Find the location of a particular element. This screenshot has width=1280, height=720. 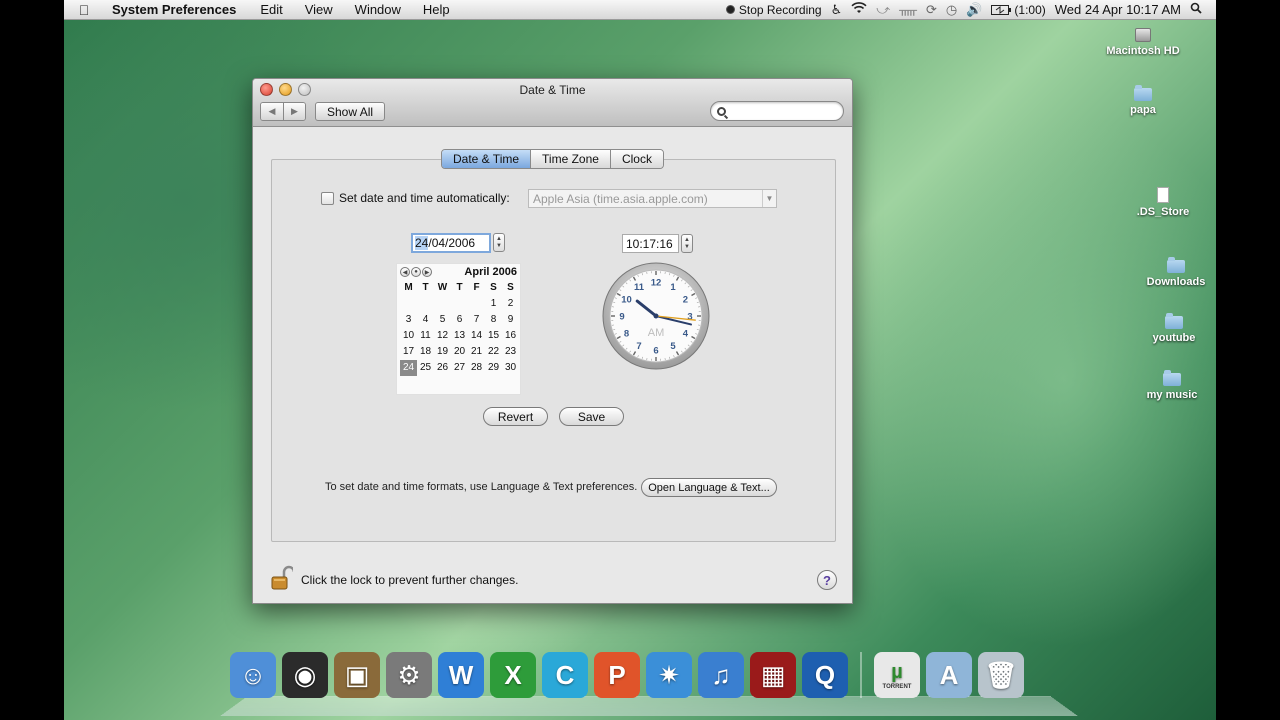

volume-icon: 🔊 is located at coordinates (974, 10).